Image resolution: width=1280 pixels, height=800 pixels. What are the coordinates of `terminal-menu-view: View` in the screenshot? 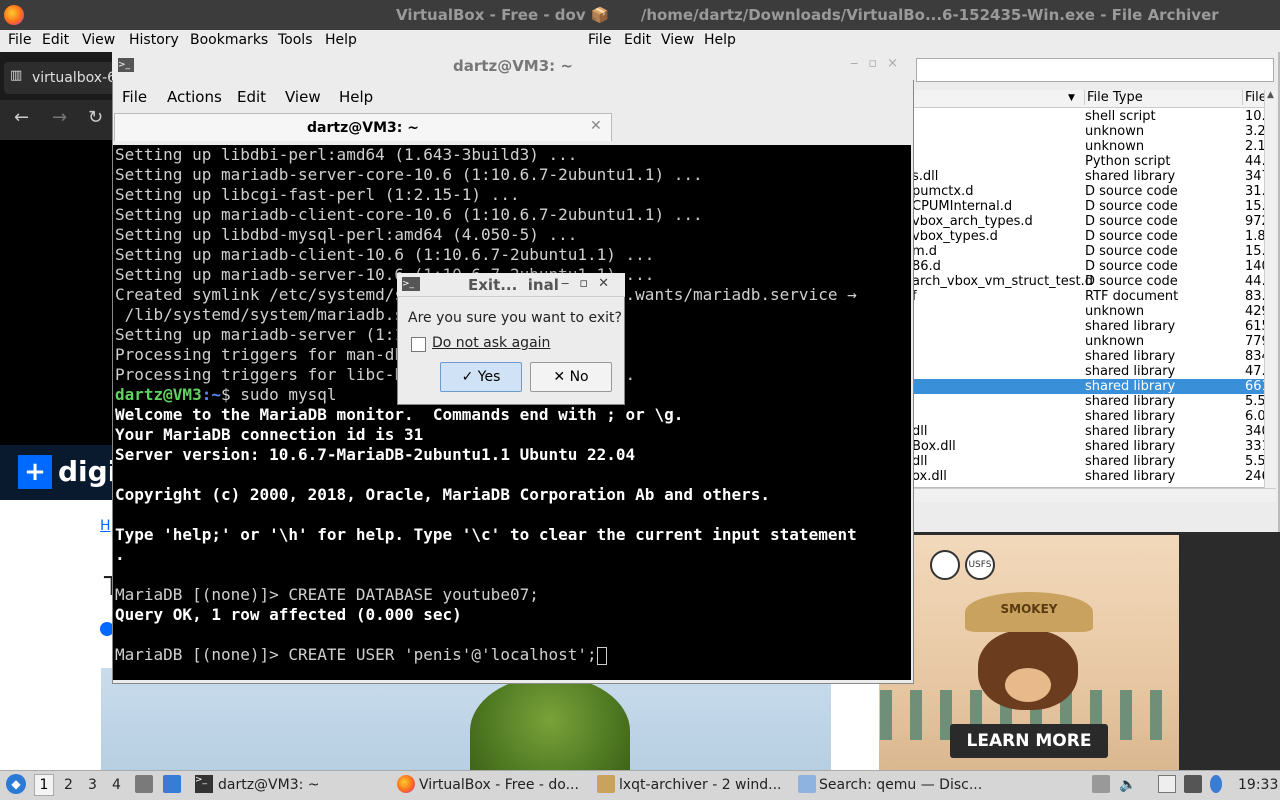 It's located at (303, 97).